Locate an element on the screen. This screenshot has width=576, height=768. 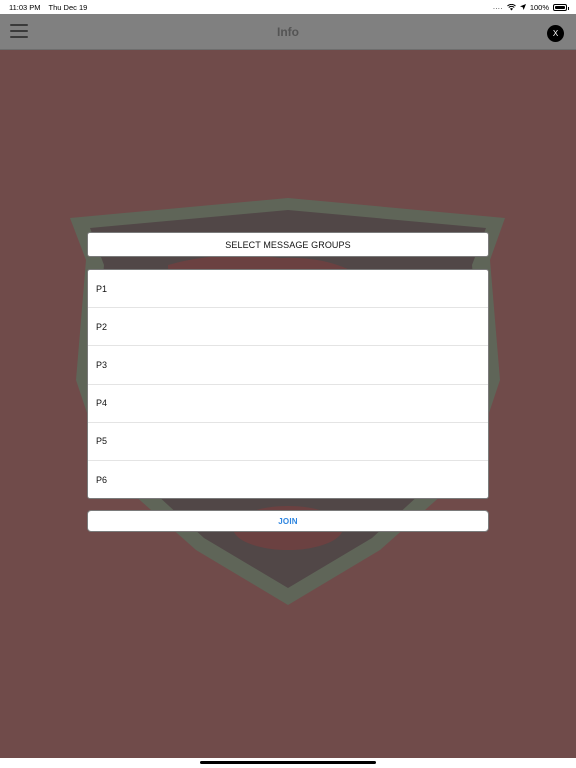
location-arrow-icon is located at coordinates (522, 7).